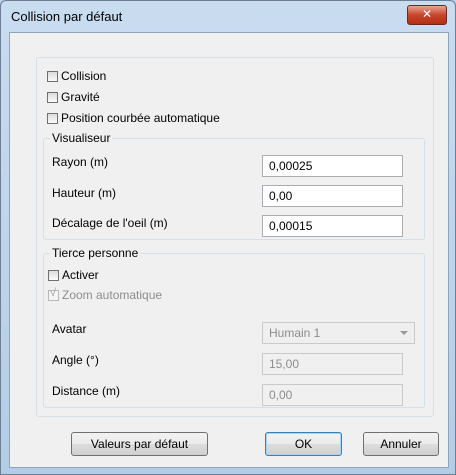 The width and height of the screenshot is (456, 475). Describe the element at coordinates (139, 444) in the screenshot. I see `defaults-button: Valeurs par défaut` at that location.